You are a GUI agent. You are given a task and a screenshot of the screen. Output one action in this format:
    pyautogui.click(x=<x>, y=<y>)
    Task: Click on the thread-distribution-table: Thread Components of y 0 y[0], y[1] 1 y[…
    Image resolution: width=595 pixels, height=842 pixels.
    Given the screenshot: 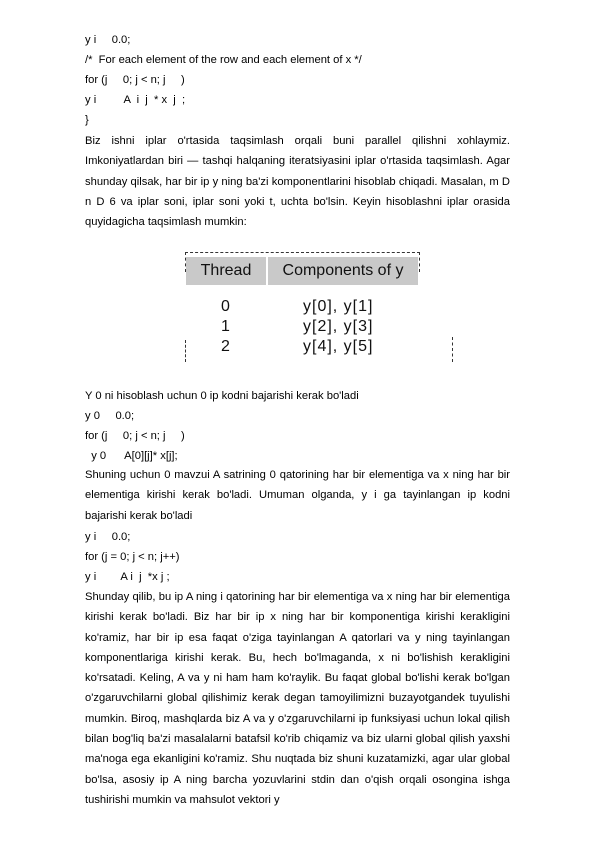 What is the action you would take?
    pyautogui.click(x=319, y=311)
    